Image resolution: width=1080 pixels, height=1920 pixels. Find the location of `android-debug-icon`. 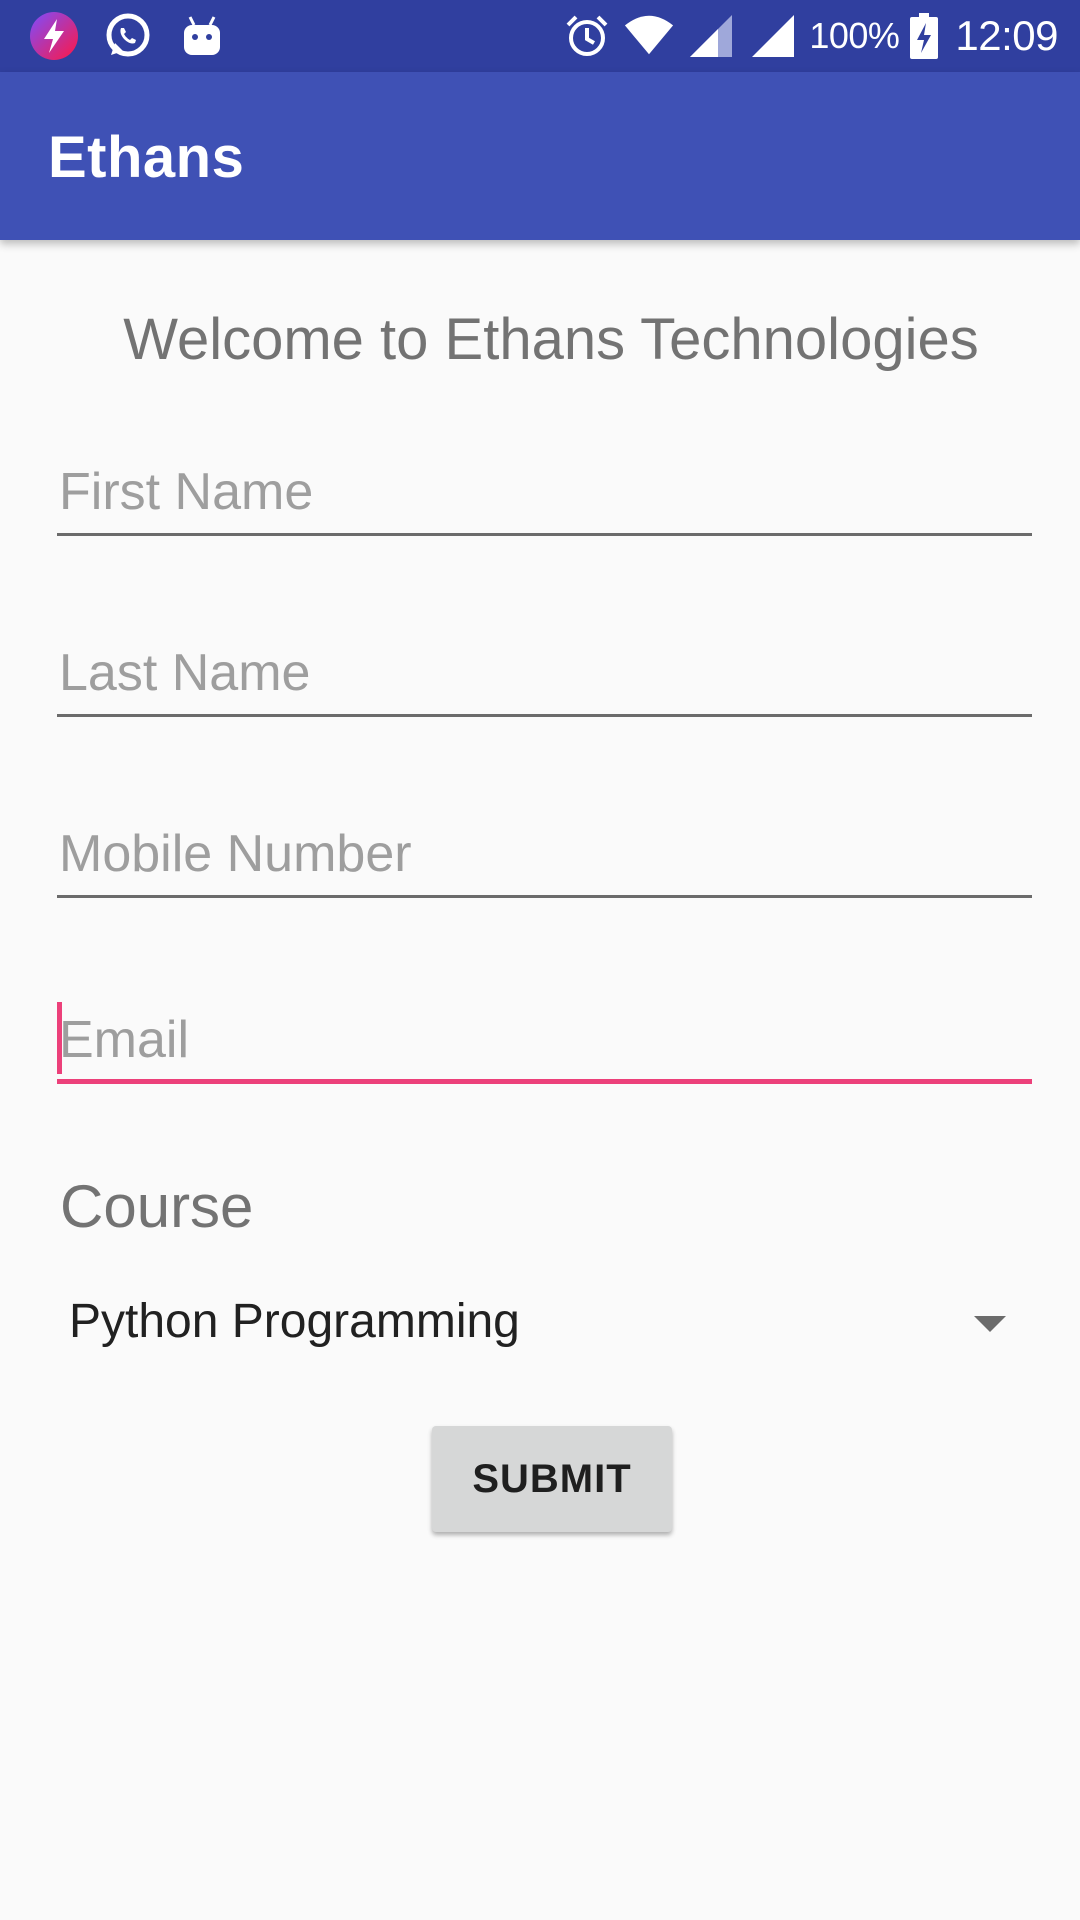

android-debug-icon is located at coordinates (202, 36).